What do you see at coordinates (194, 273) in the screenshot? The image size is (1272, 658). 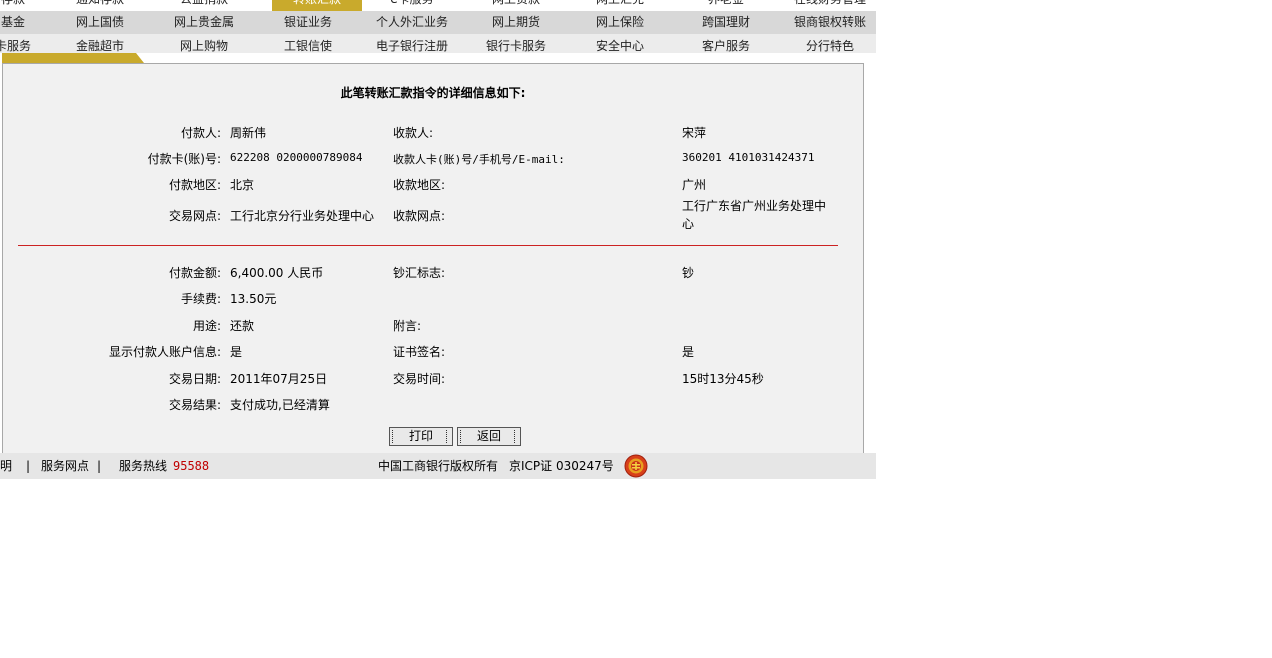 I see `amount-label: 付款金额:` at bounding box center [194, 273].